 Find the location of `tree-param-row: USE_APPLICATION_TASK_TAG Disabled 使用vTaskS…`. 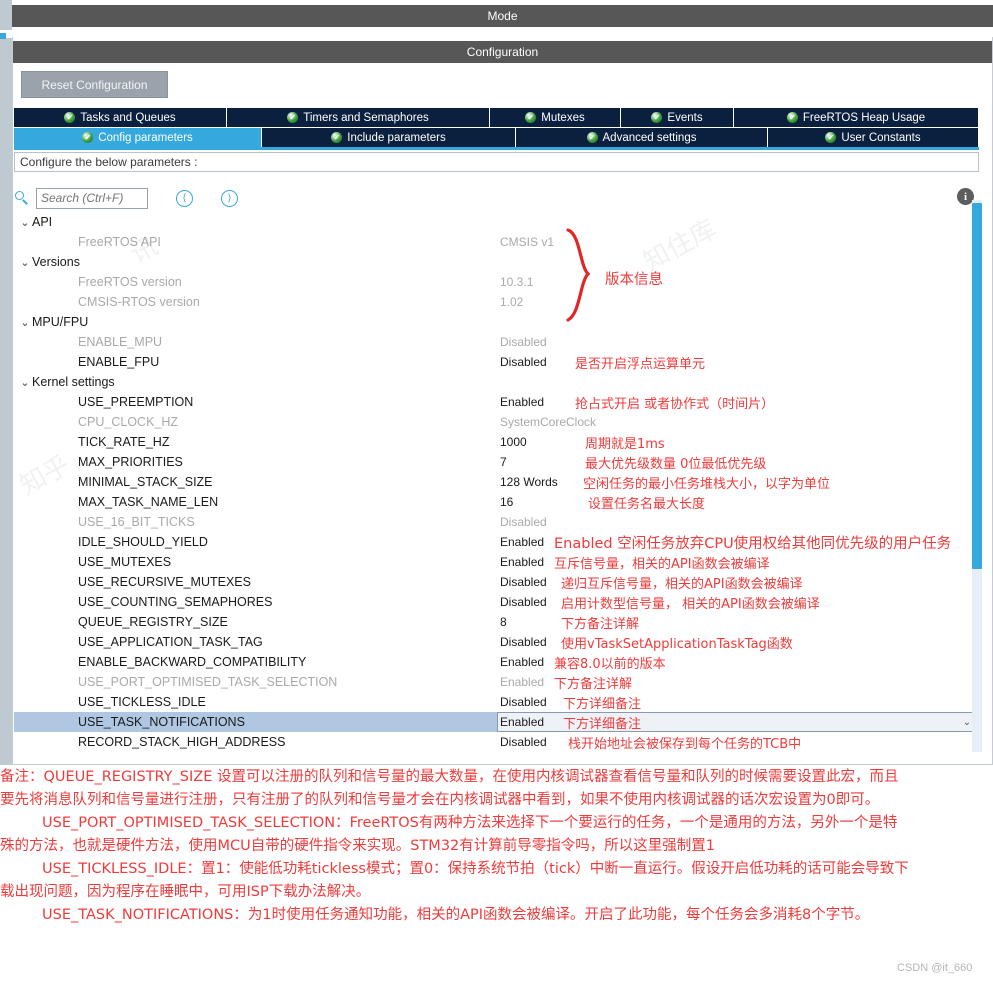

tree-param-row: USE_APPLICATION_TASK_TAG Disabled 使用vTaskS… is located at coordinates (496, 642).